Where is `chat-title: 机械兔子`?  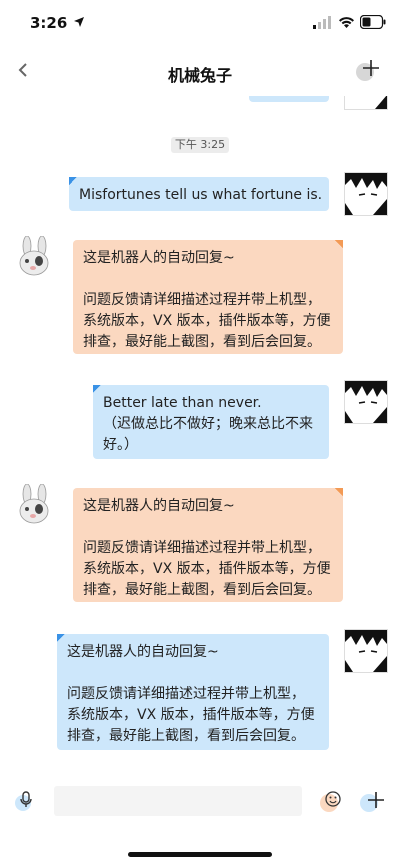 chat-title: 机械兔子 is located at coordinates (199, 75).